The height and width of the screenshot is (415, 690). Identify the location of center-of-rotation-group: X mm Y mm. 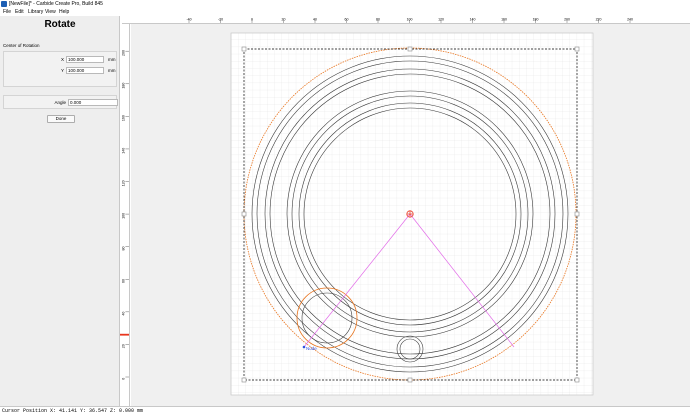
(60, 69).